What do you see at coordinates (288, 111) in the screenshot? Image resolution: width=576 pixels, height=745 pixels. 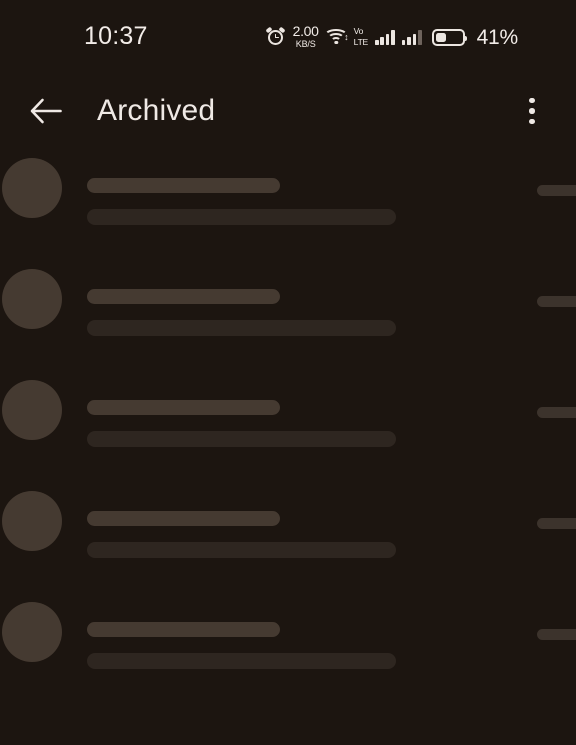 I see `app-bar: Archived` at bounding box center [288, 111].